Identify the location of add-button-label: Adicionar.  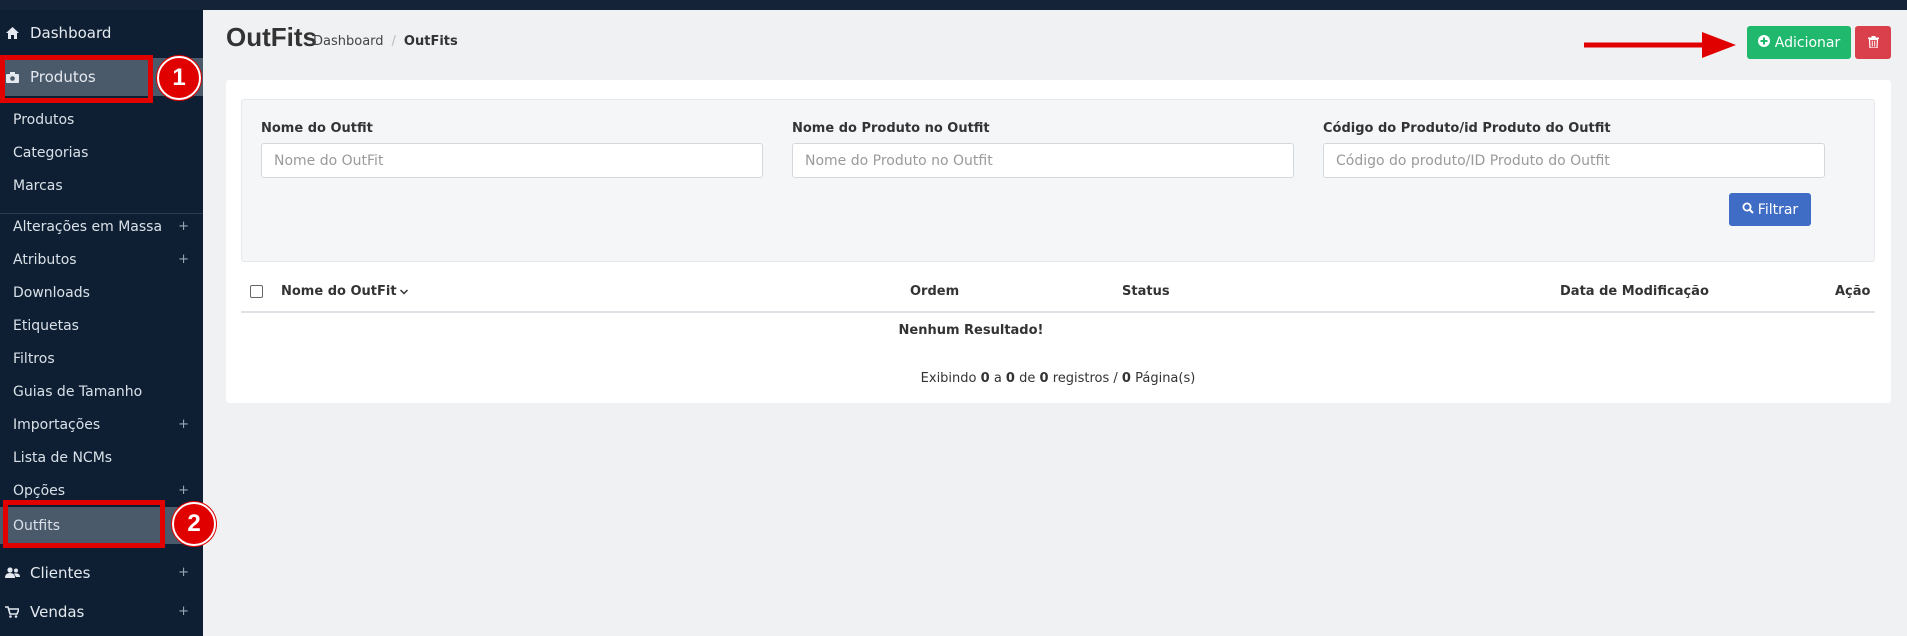
(1807, 42).